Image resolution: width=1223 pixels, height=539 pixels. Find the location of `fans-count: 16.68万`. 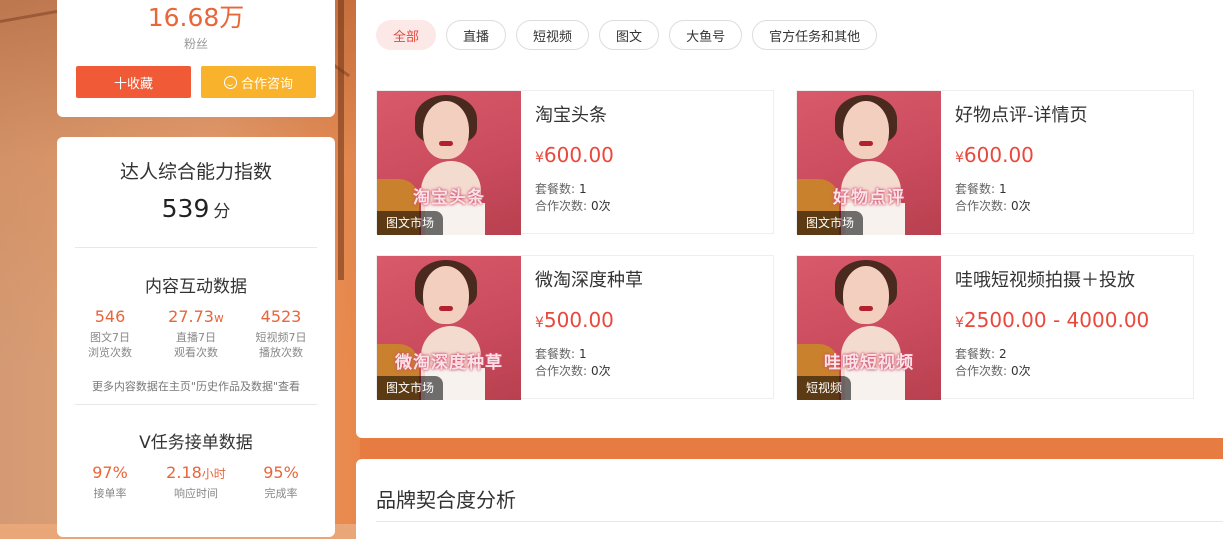

fans-count: 16.68万 is located at coordinates (196, 17).